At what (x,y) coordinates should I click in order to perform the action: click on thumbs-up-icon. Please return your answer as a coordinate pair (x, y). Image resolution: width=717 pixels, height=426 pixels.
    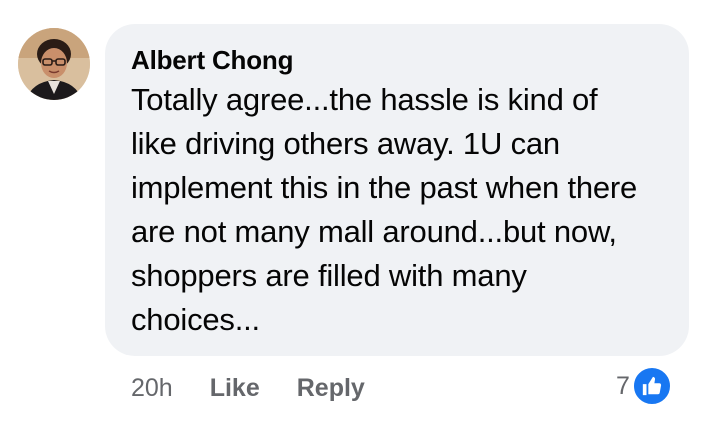
    Looking at the image, I should click on (651, 386).